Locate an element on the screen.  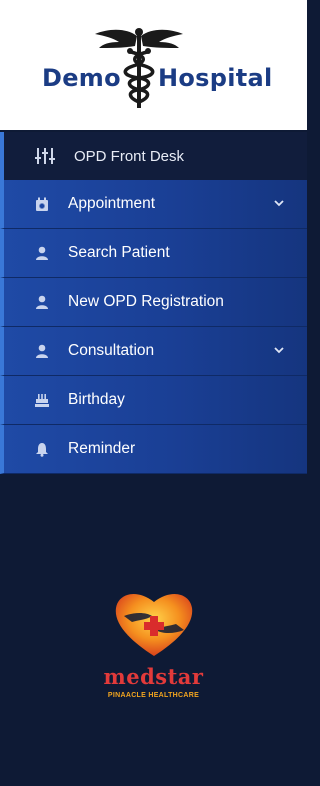
menu-item-label: Appointment is located at coordinates (112, 203).